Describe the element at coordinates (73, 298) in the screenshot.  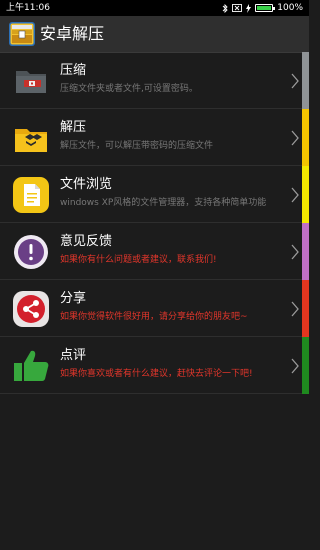
I see `menu-item-title: 分享` at that location.